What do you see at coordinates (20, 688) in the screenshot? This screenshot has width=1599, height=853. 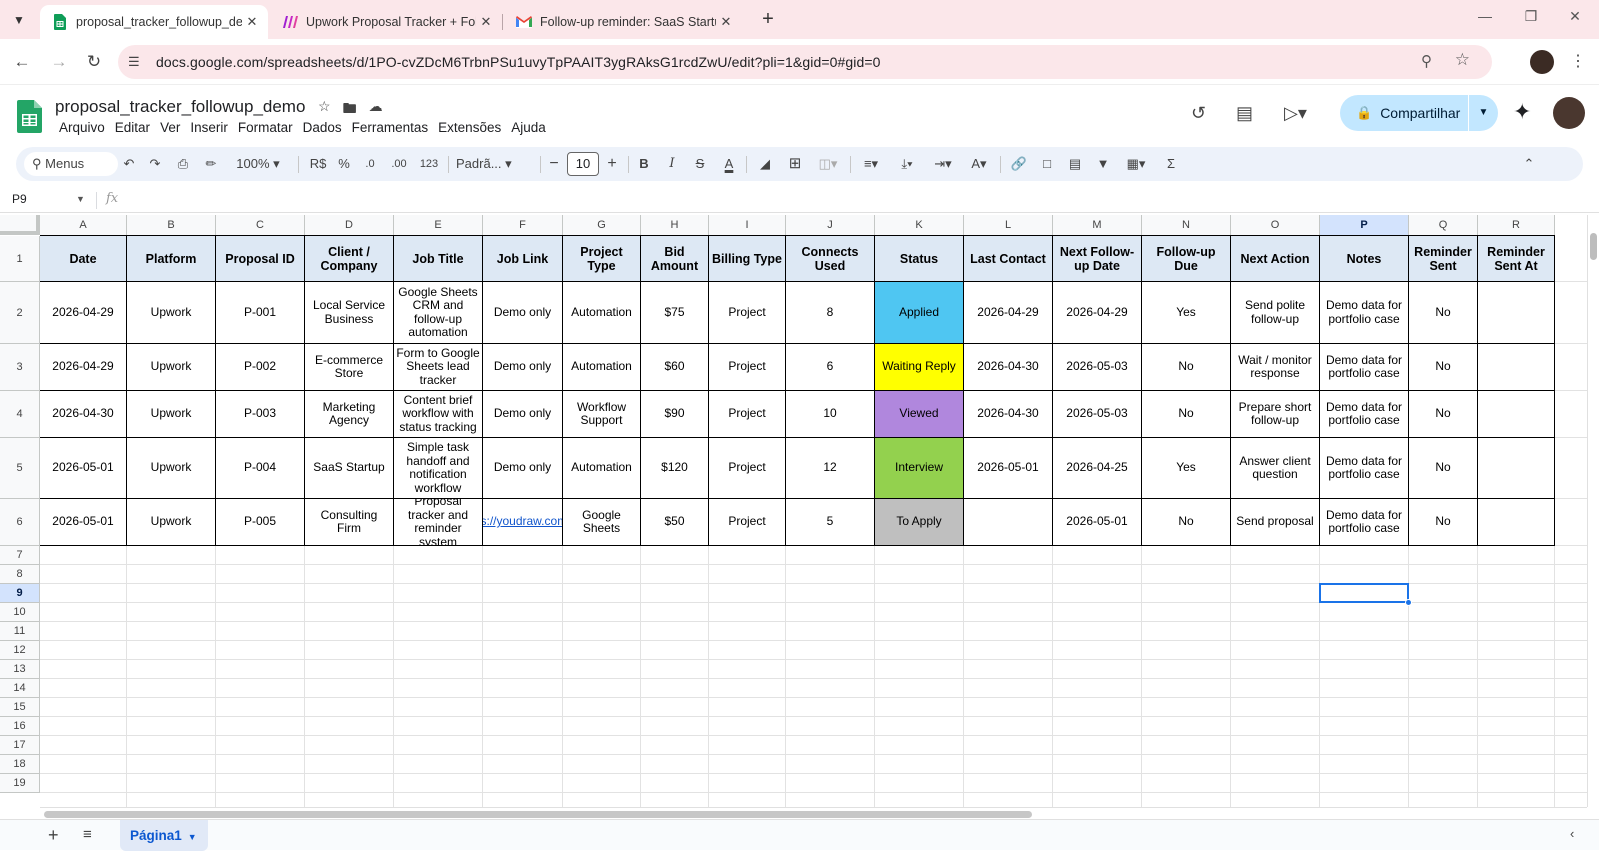 I see `row-header-14: 14` at bounding box center [20, 688].